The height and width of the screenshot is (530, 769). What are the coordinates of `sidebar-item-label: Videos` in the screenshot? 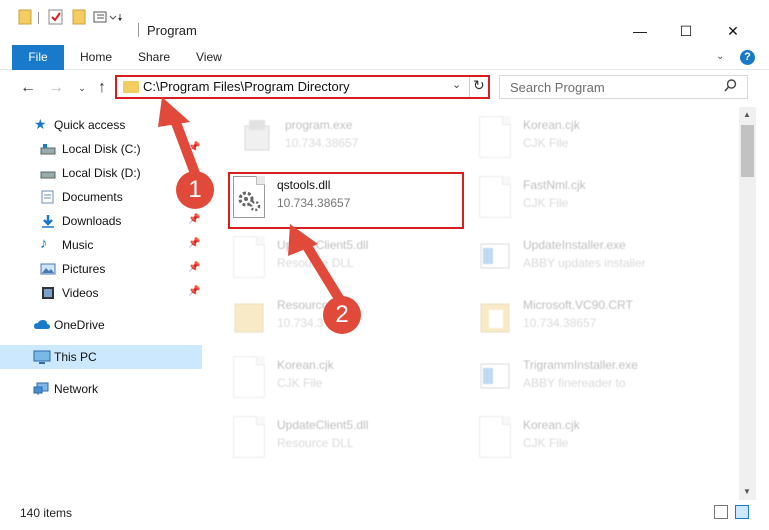 It's located at (80, 293).